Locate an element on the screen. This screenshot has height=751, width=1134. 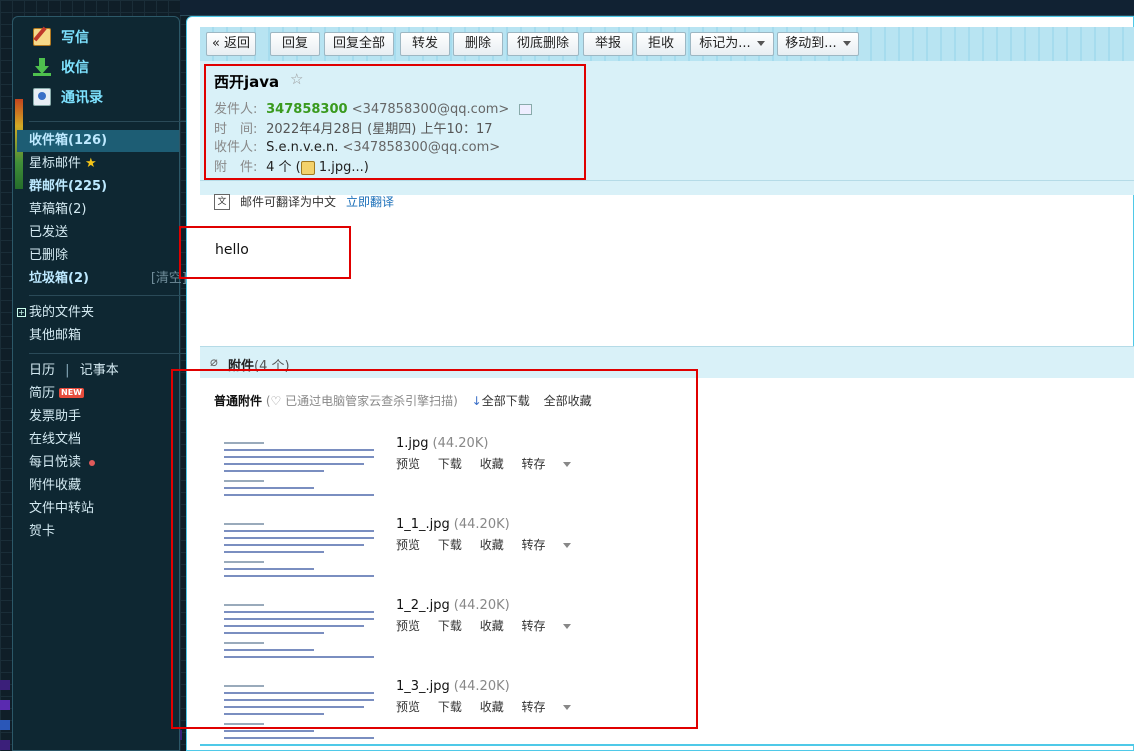
top-strip is located at coordinates (657, 8).